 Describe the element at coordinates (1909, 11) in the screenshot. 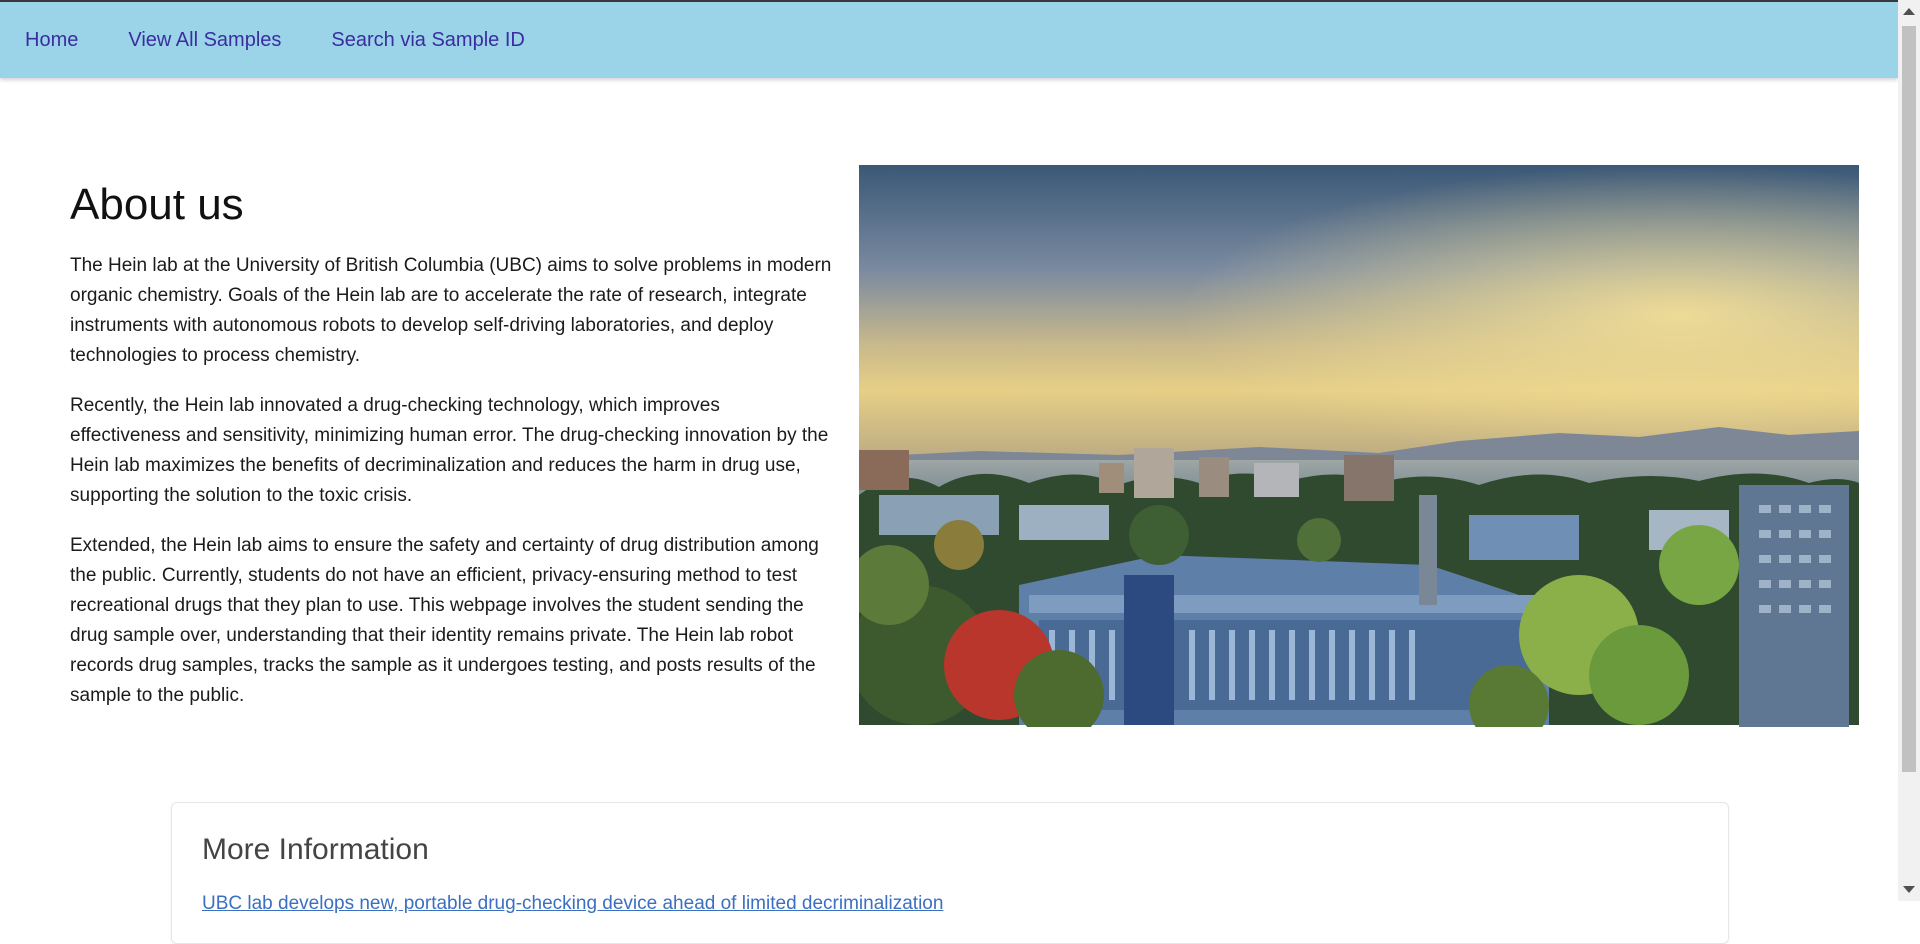

I see `scroll-up-arrow-icon` at that location.